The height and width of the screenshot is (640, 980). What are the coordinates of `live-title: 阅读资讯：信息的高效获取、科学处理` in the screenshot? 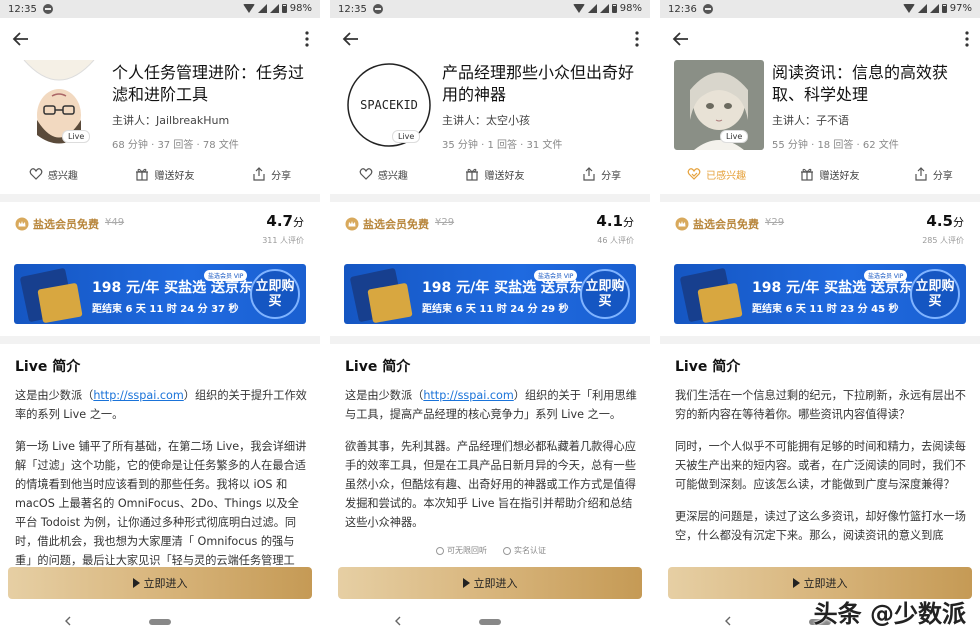 It's located at (860, 83).